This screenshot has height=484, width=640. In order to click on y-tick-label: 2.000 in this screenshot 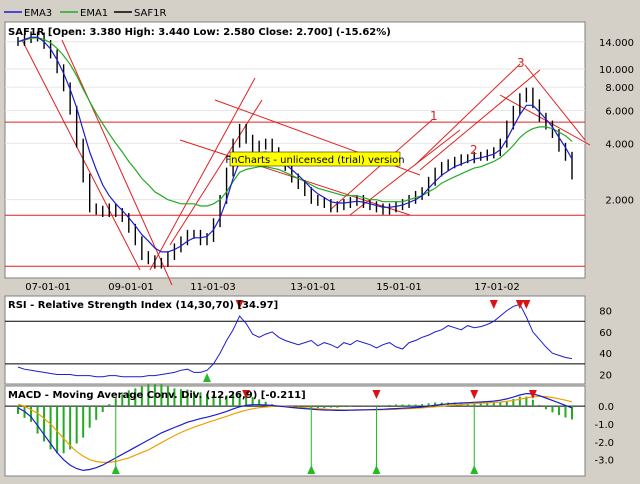, I will do `click(619, 201)`.